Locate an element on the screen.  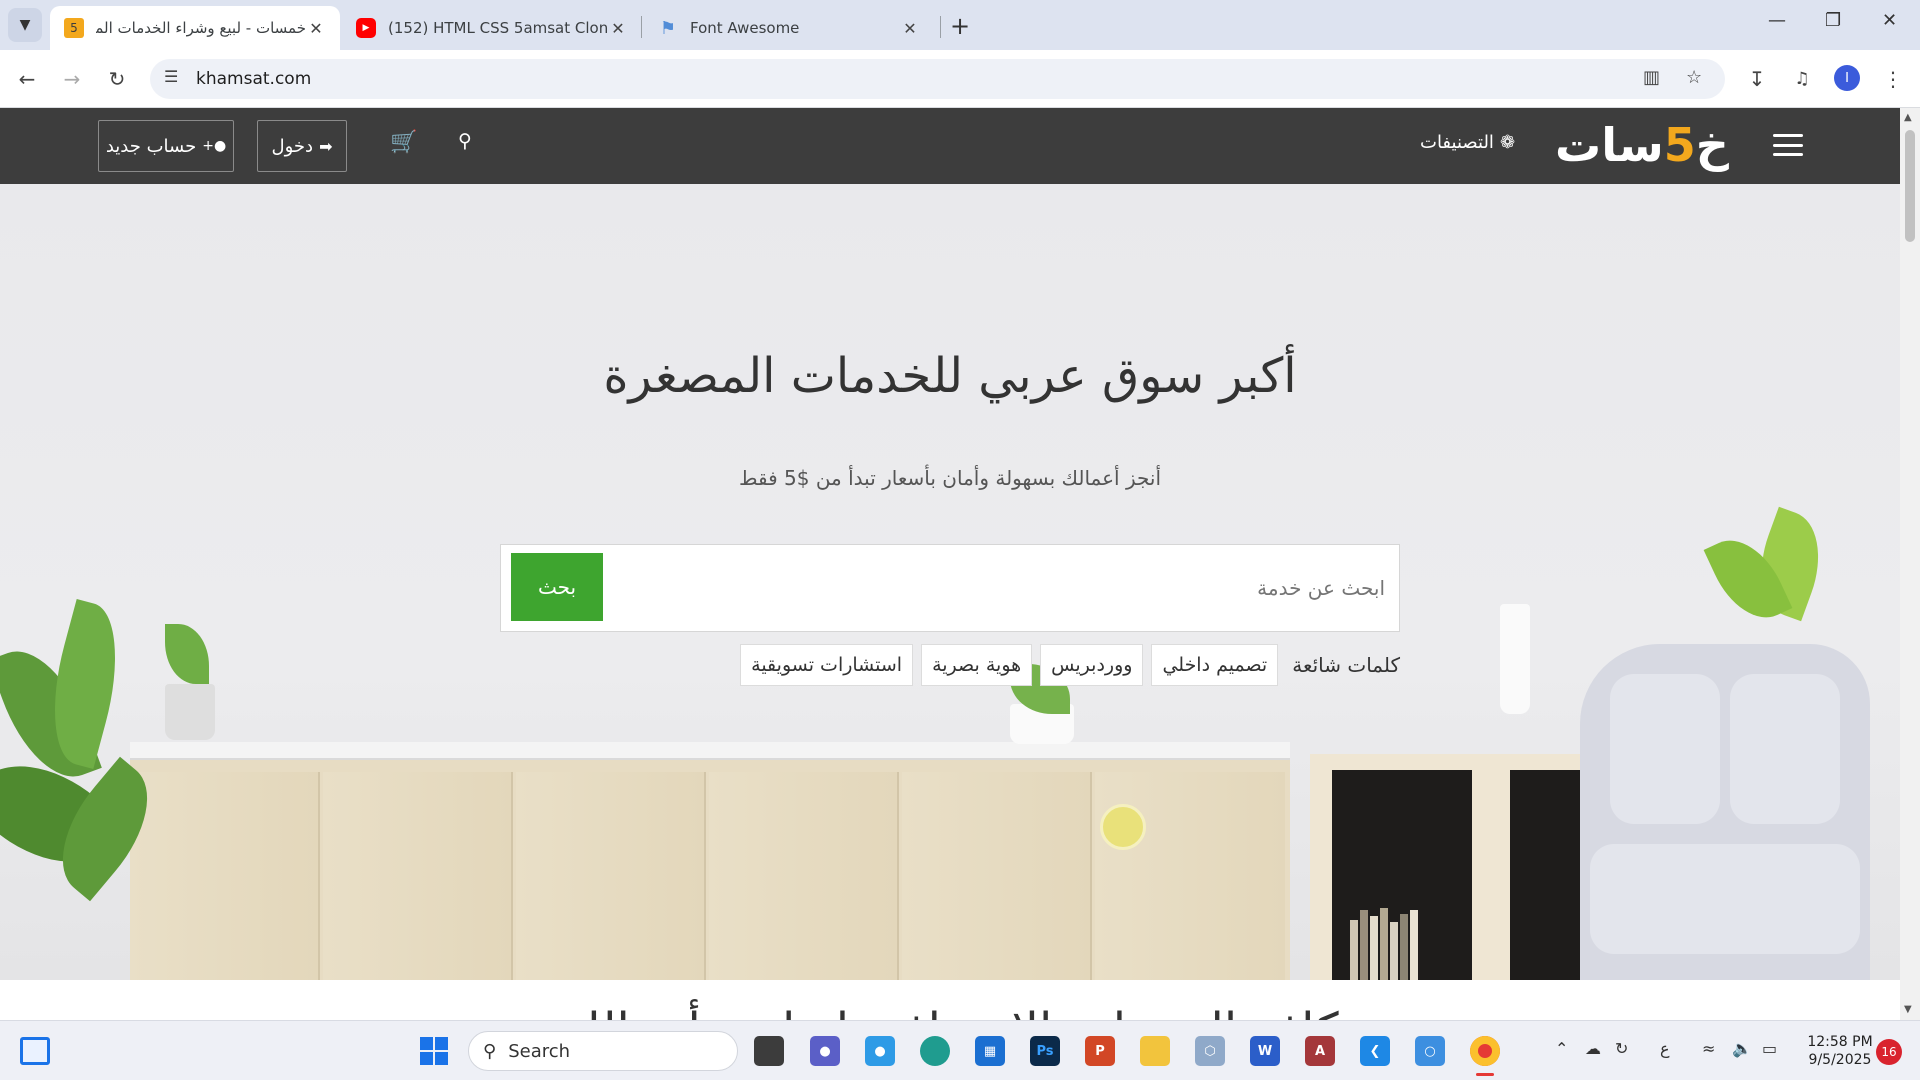
chrome-icon is located at coordinates (1485, 1051).